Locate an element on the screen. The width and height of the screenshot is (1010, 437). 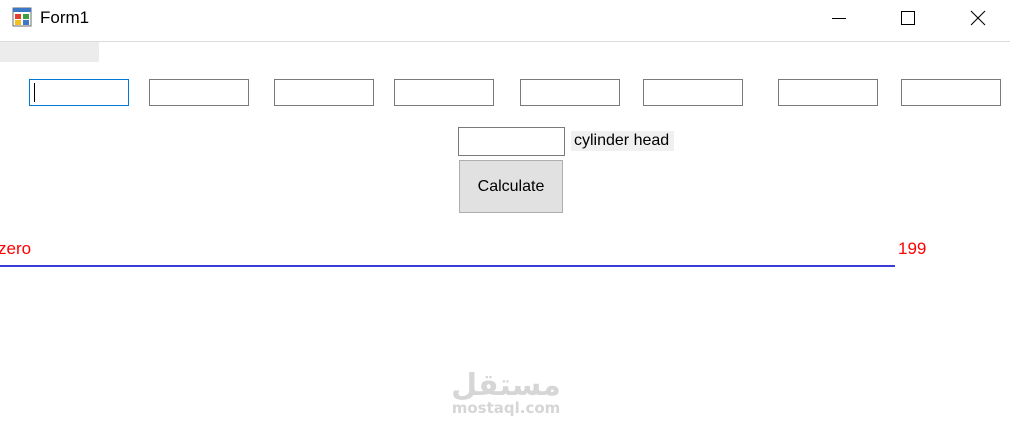
maximize-button is located at coordinates (908, 18).